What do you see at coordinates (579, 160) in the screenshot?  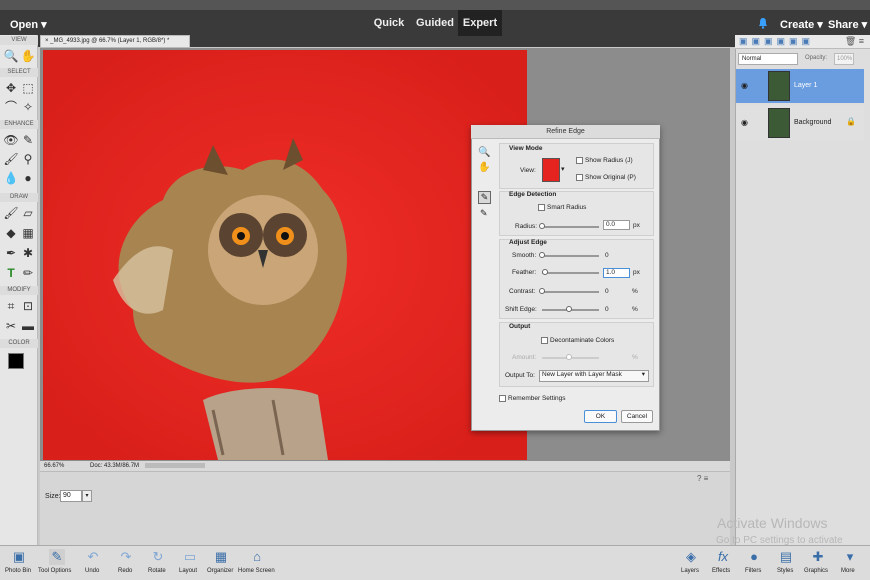 I see `show-radius-checkbox` at bounding box center [579, 160].